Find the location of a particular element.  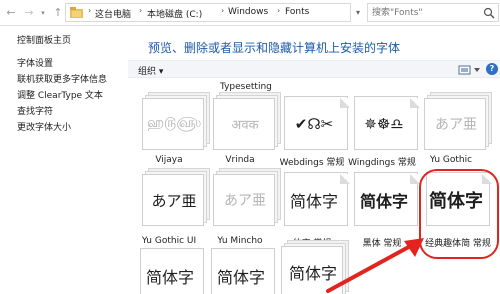

command-bar: 组织 ▾ ? is located at coordinates (314, 69).